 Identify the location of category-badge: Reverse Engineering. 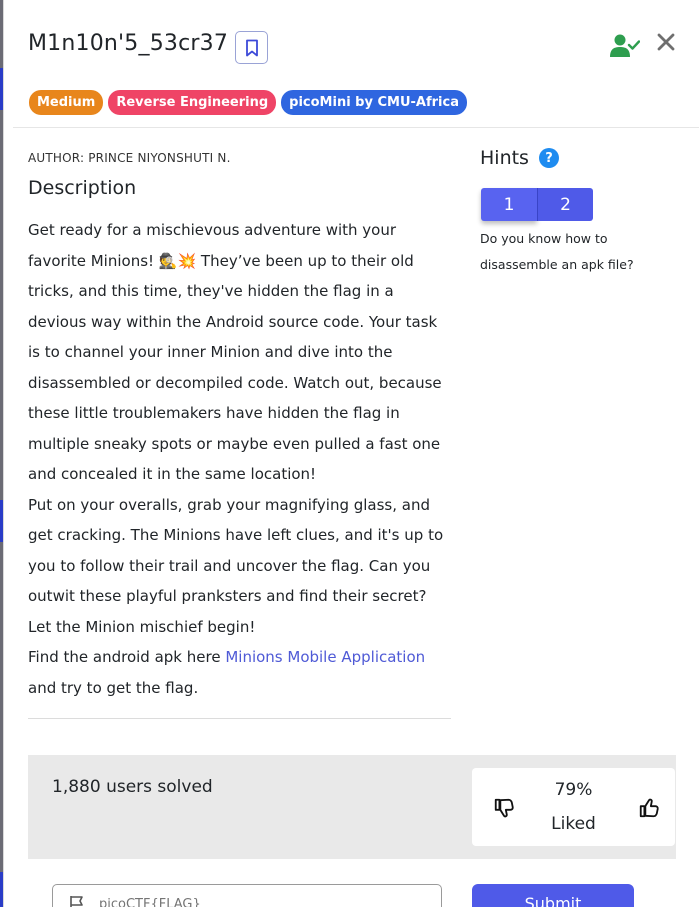
(192, 102).